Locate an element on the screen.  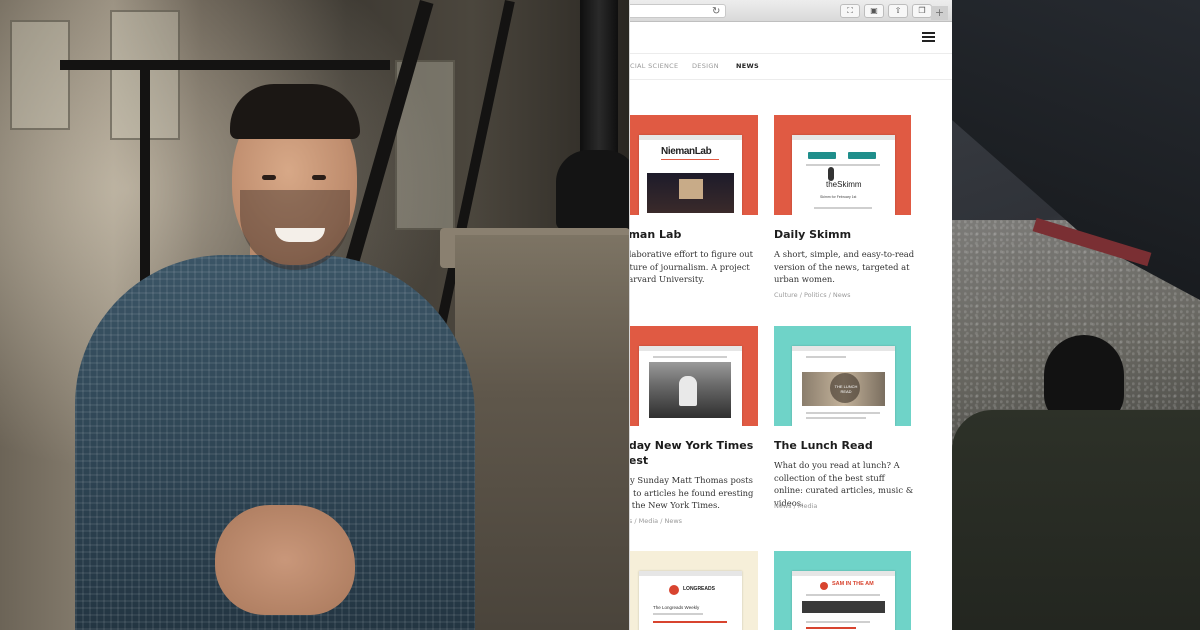
address-bar: ↻ is located at coordinates (678, 11).